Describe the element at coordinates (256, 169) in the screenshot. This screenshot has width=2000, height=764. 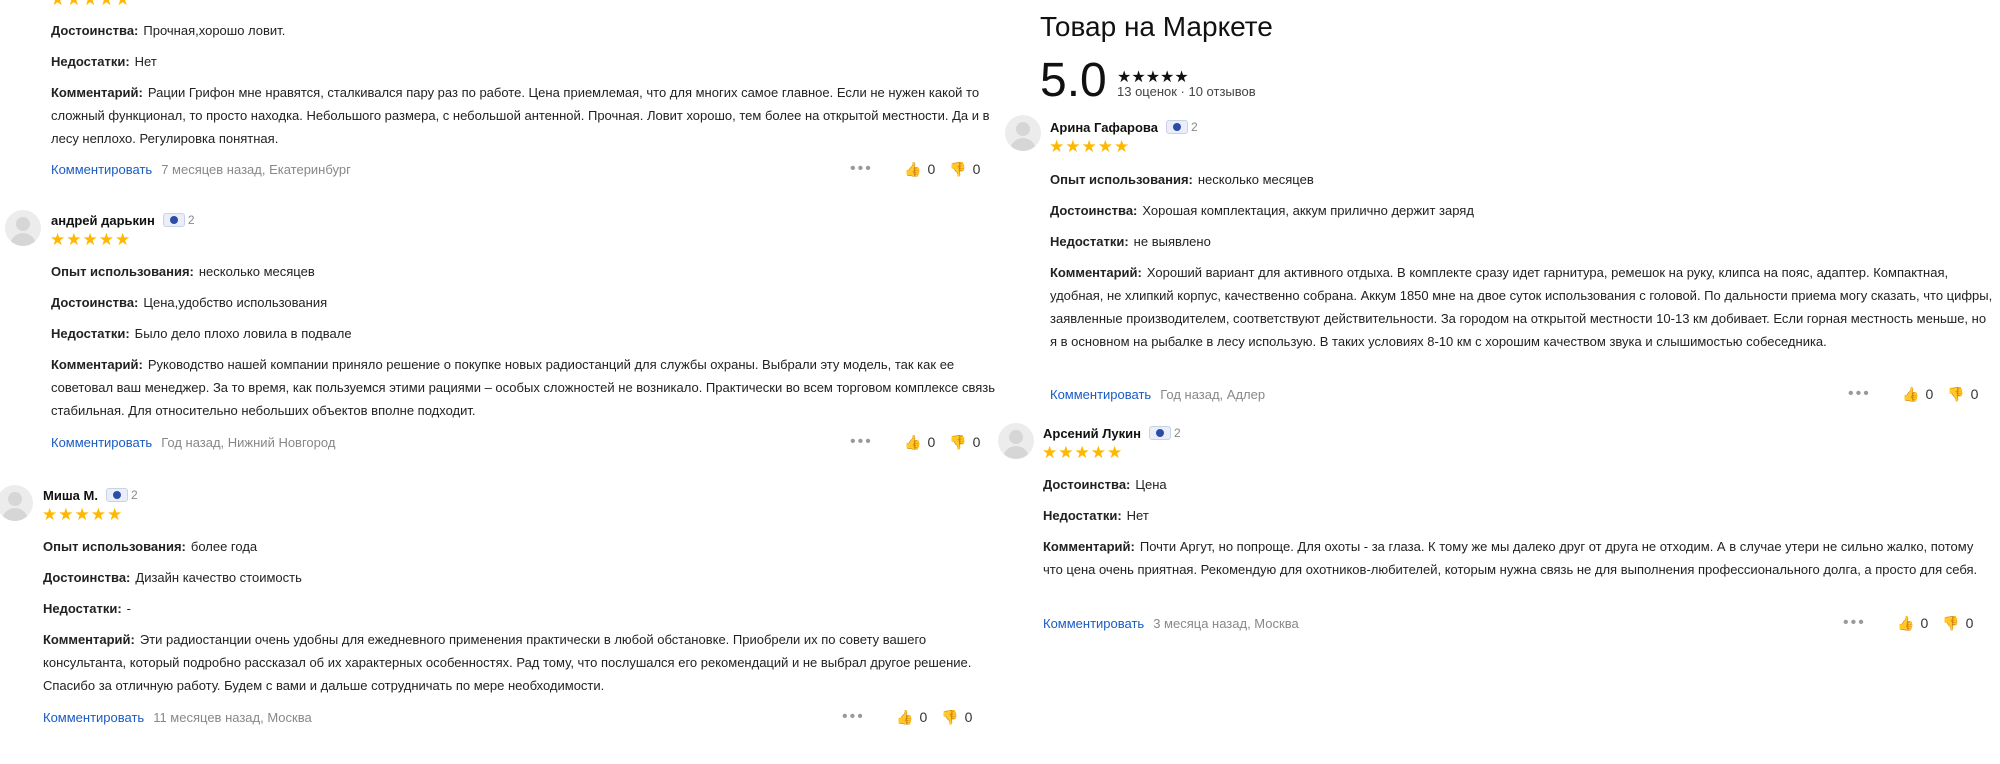
I see `review-date-location: 7 месяцев назад, Екатеринбург` at that location.